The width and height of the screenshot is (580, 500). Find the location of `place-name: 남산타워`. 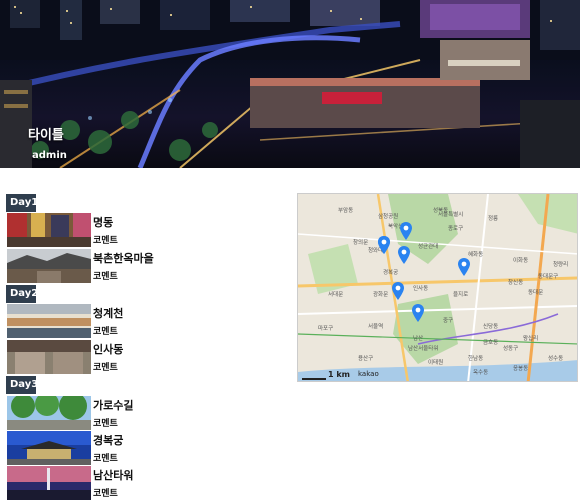

place-name: 남산타워 is located at coordinates (113, 475).